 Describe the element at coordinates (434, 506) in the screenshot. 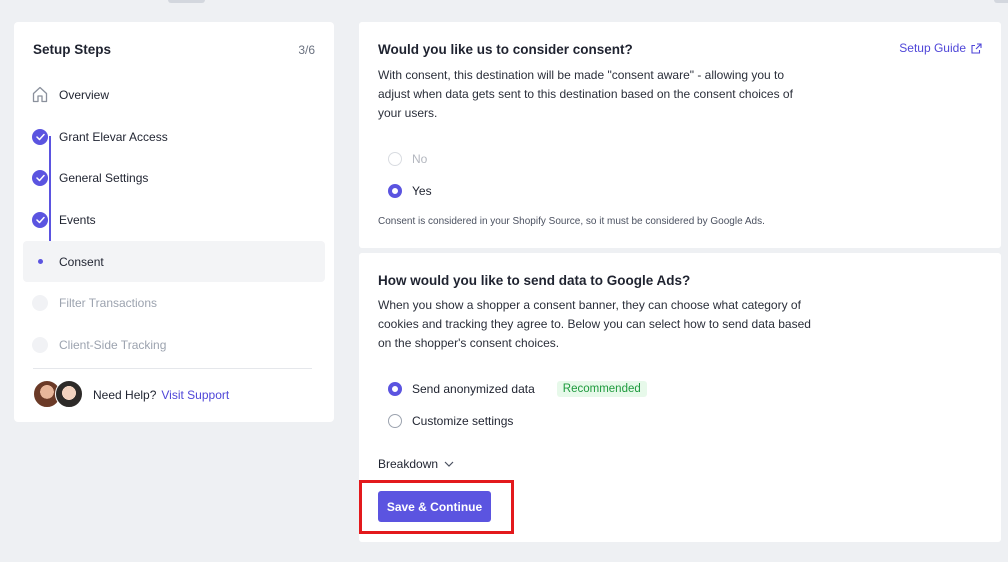

I see `save-continue-button: Save & Continue` at that location.